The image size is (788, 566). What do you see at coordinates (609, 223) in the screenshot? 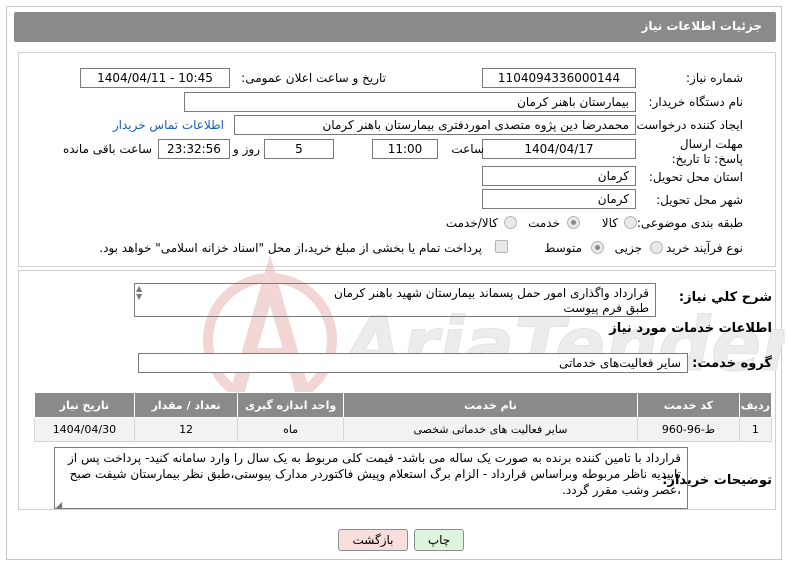
I see `category-option-goods: کالا` at bounding box center [609, 223].